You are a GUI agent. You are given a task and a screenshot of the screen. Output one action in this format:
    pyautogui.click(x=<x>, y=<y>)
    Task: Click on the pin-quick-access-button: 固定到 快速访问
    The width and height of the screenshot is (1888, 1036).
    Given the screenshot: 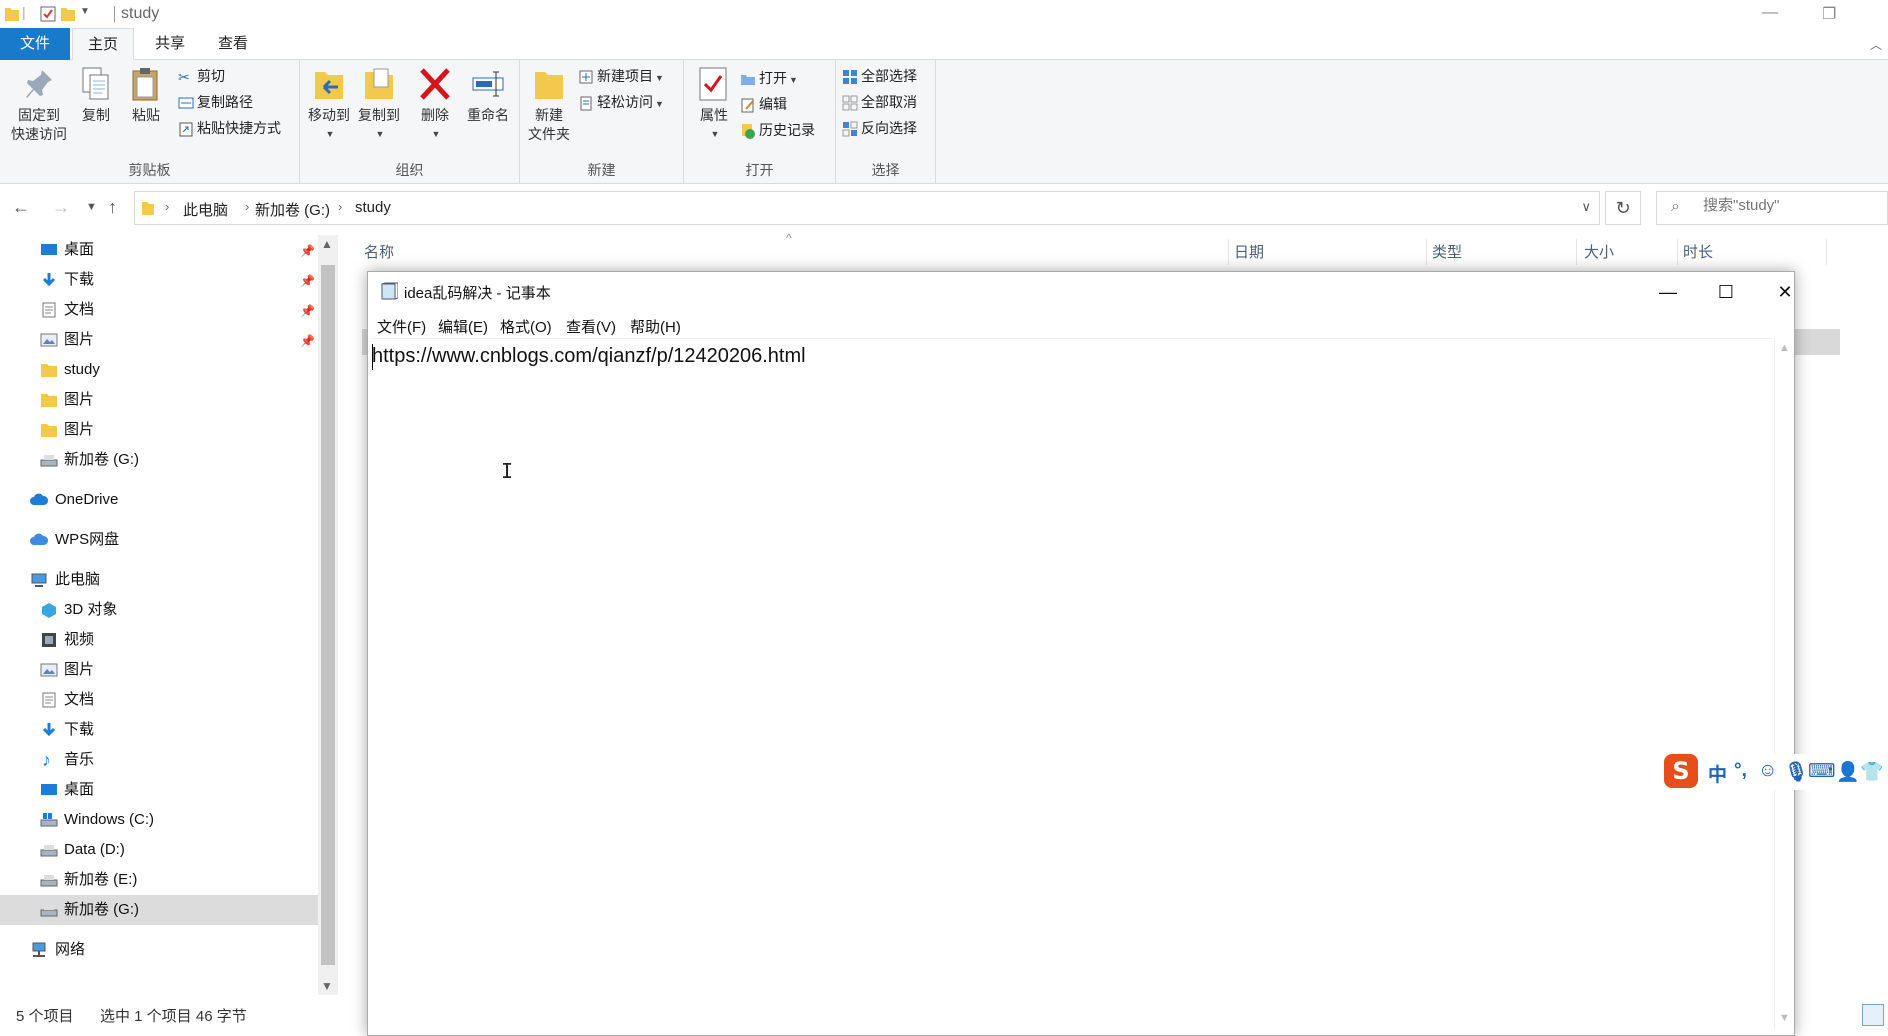 What is the action you would take?
    pyautogui.click(x=39, y=105)
    